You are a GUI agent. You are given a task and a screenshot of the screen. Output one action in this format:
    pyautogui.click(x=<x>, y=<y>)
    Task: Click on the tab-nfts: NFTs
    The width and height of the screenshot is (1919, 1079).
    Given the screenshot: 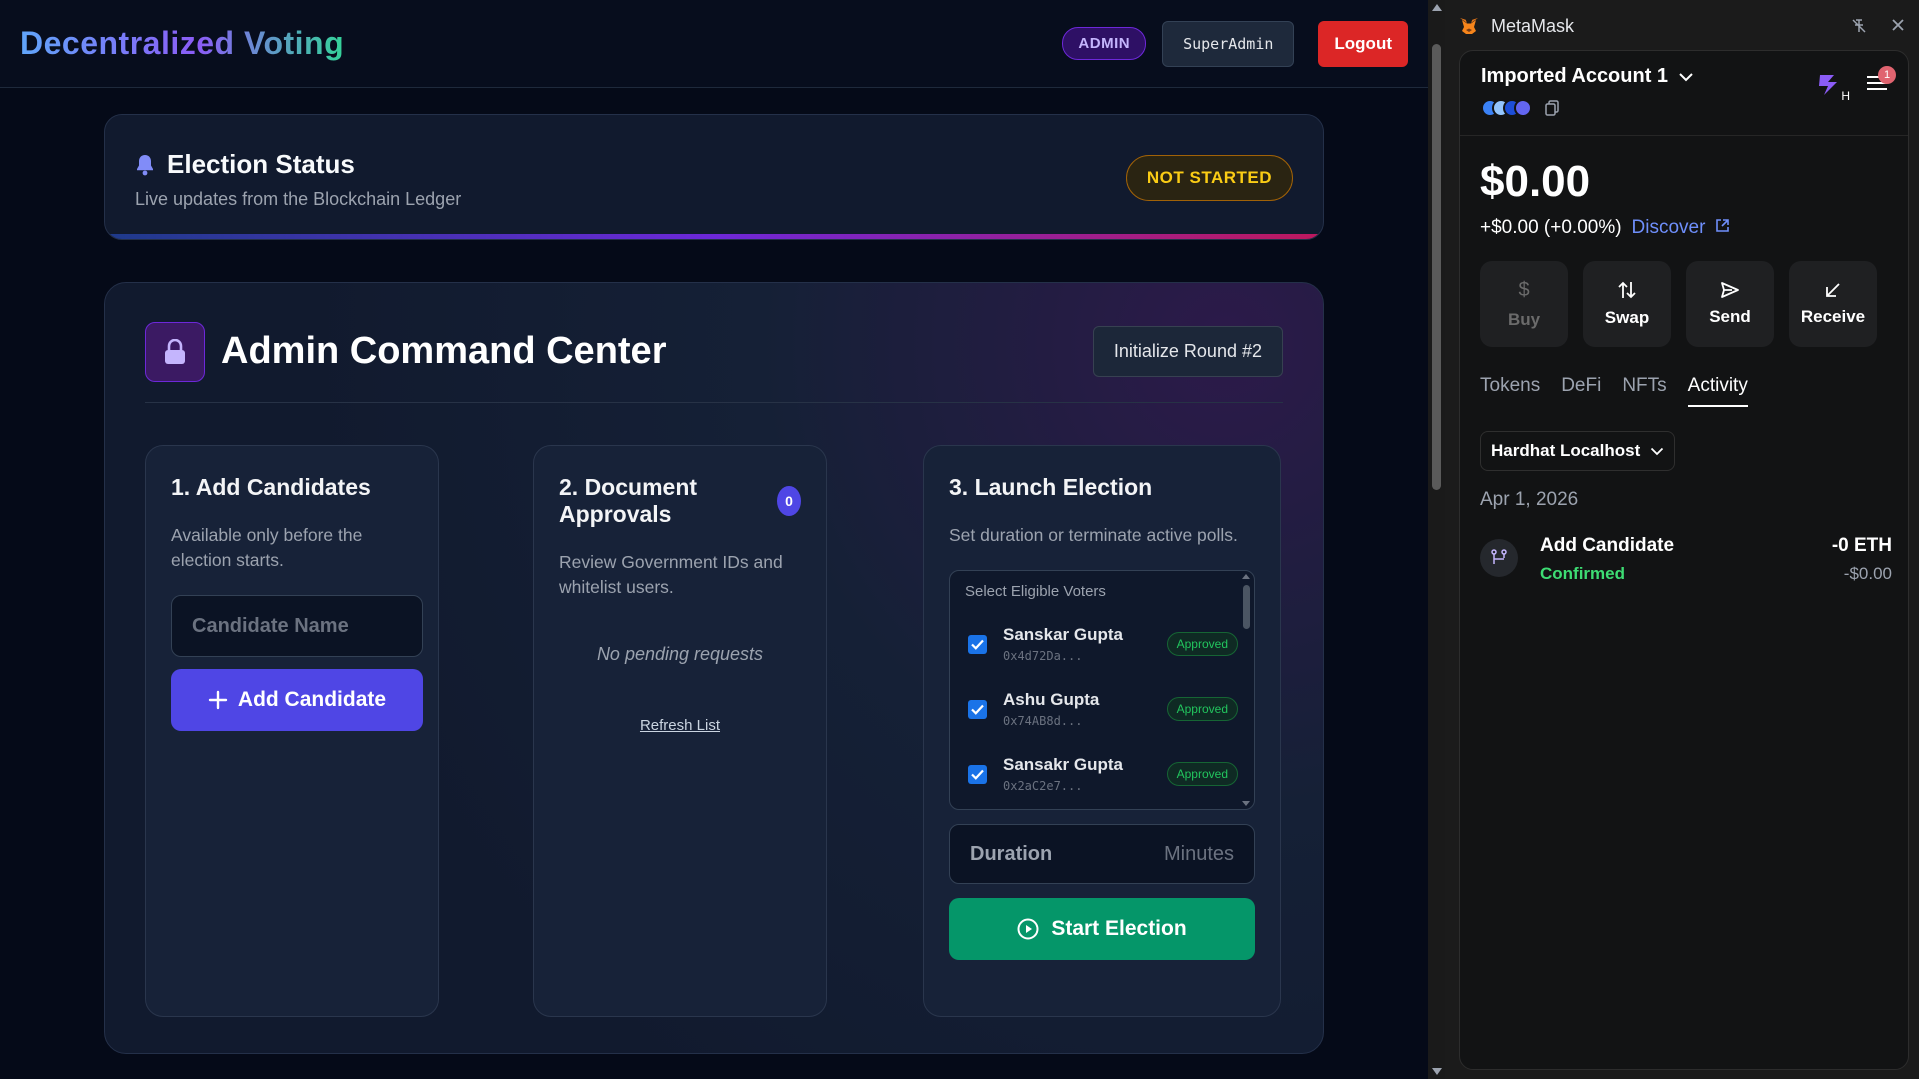 What is the action you would take?
    pyautogui.click(x=1644, y=391)
    